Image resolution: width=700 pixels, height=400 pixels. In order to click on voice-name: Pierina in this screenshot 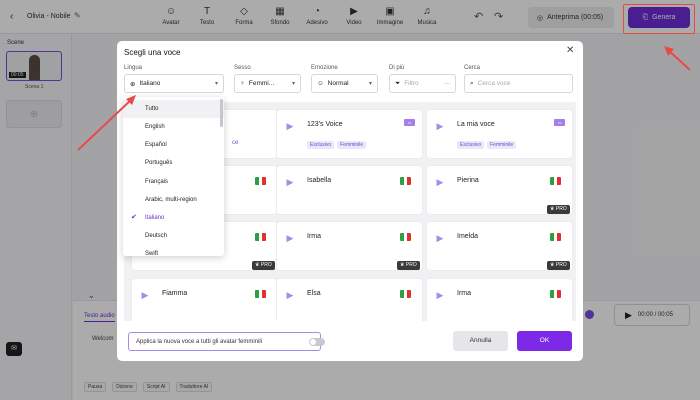, I will do `click(468, 180)`.